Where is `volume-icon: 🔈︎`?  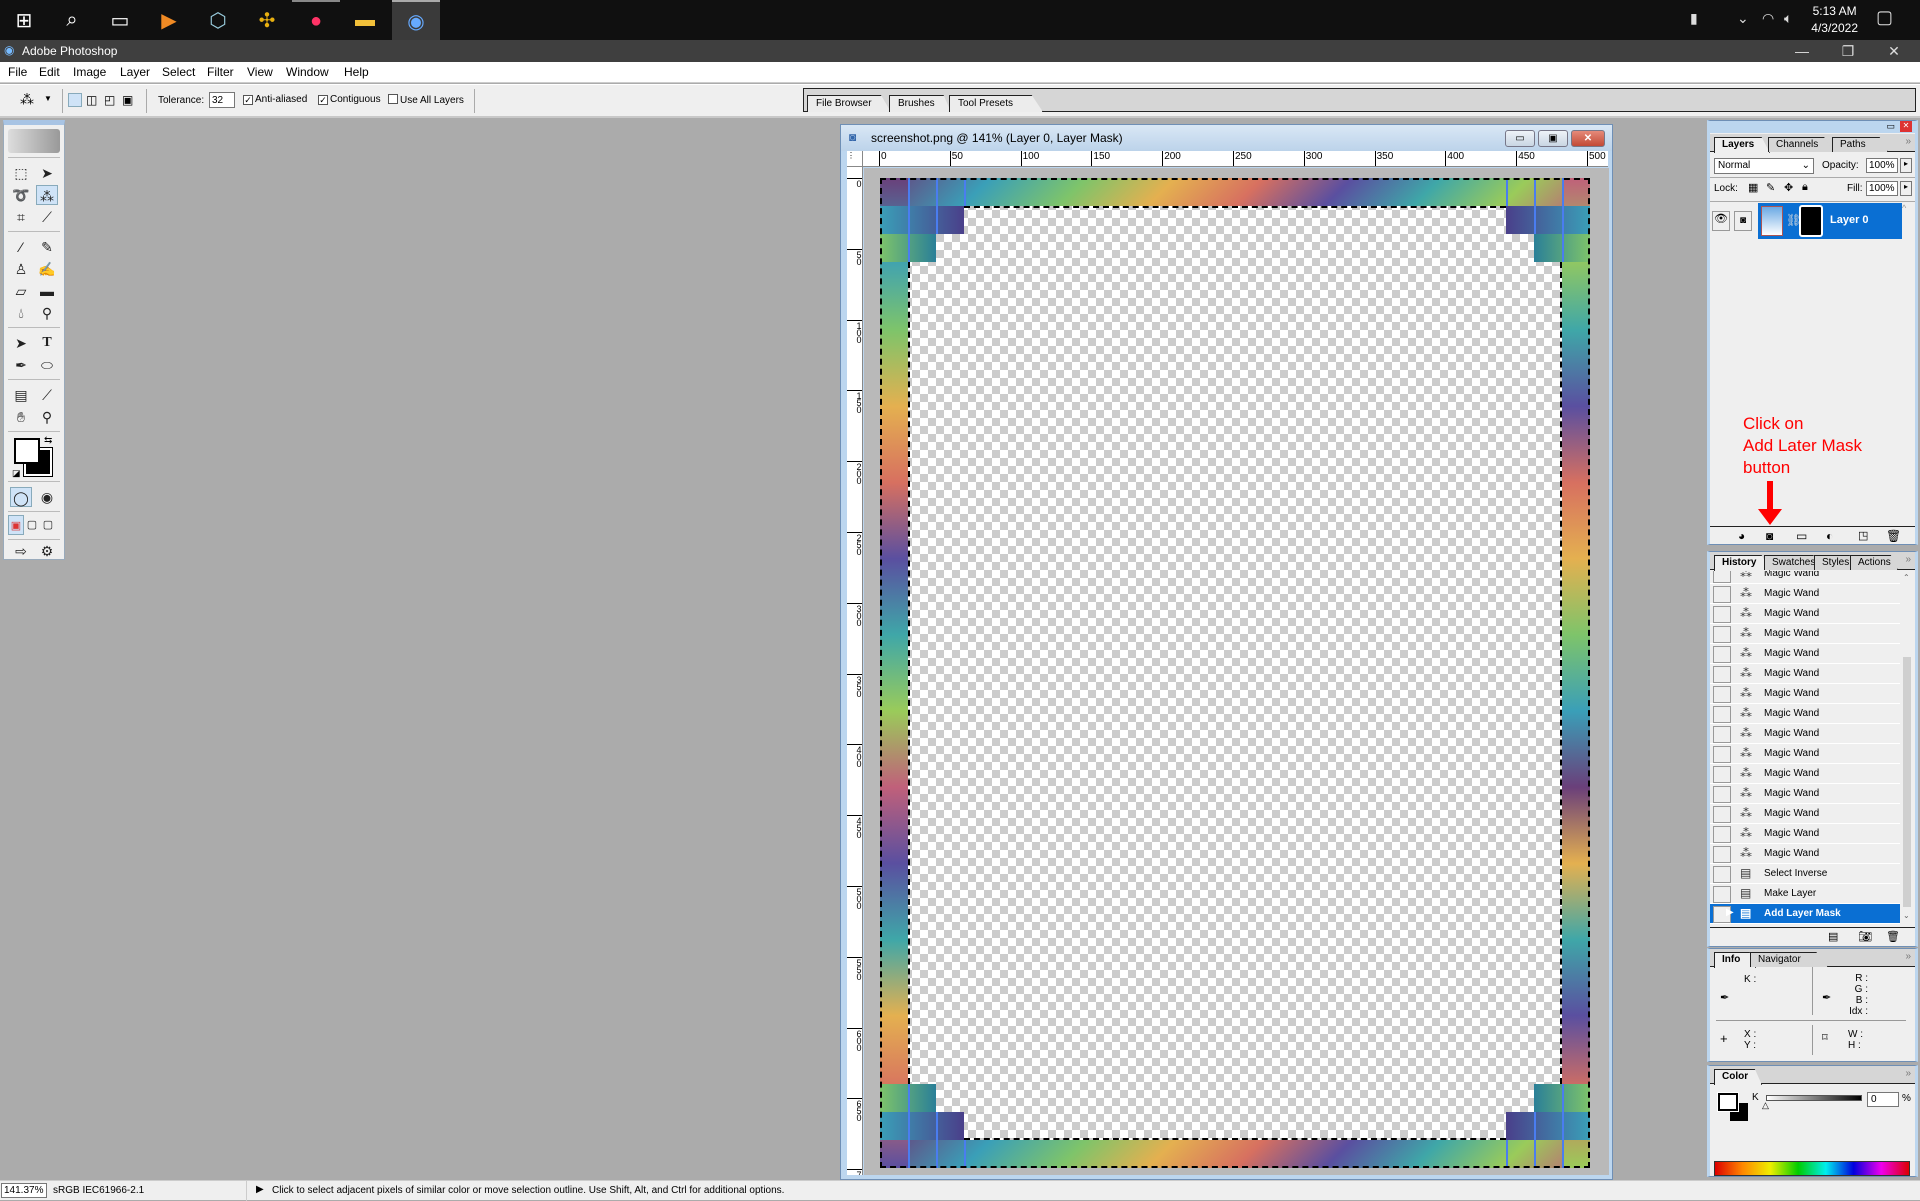 volume-icon: 🔈︎ is located at coordinates (1788, 18).